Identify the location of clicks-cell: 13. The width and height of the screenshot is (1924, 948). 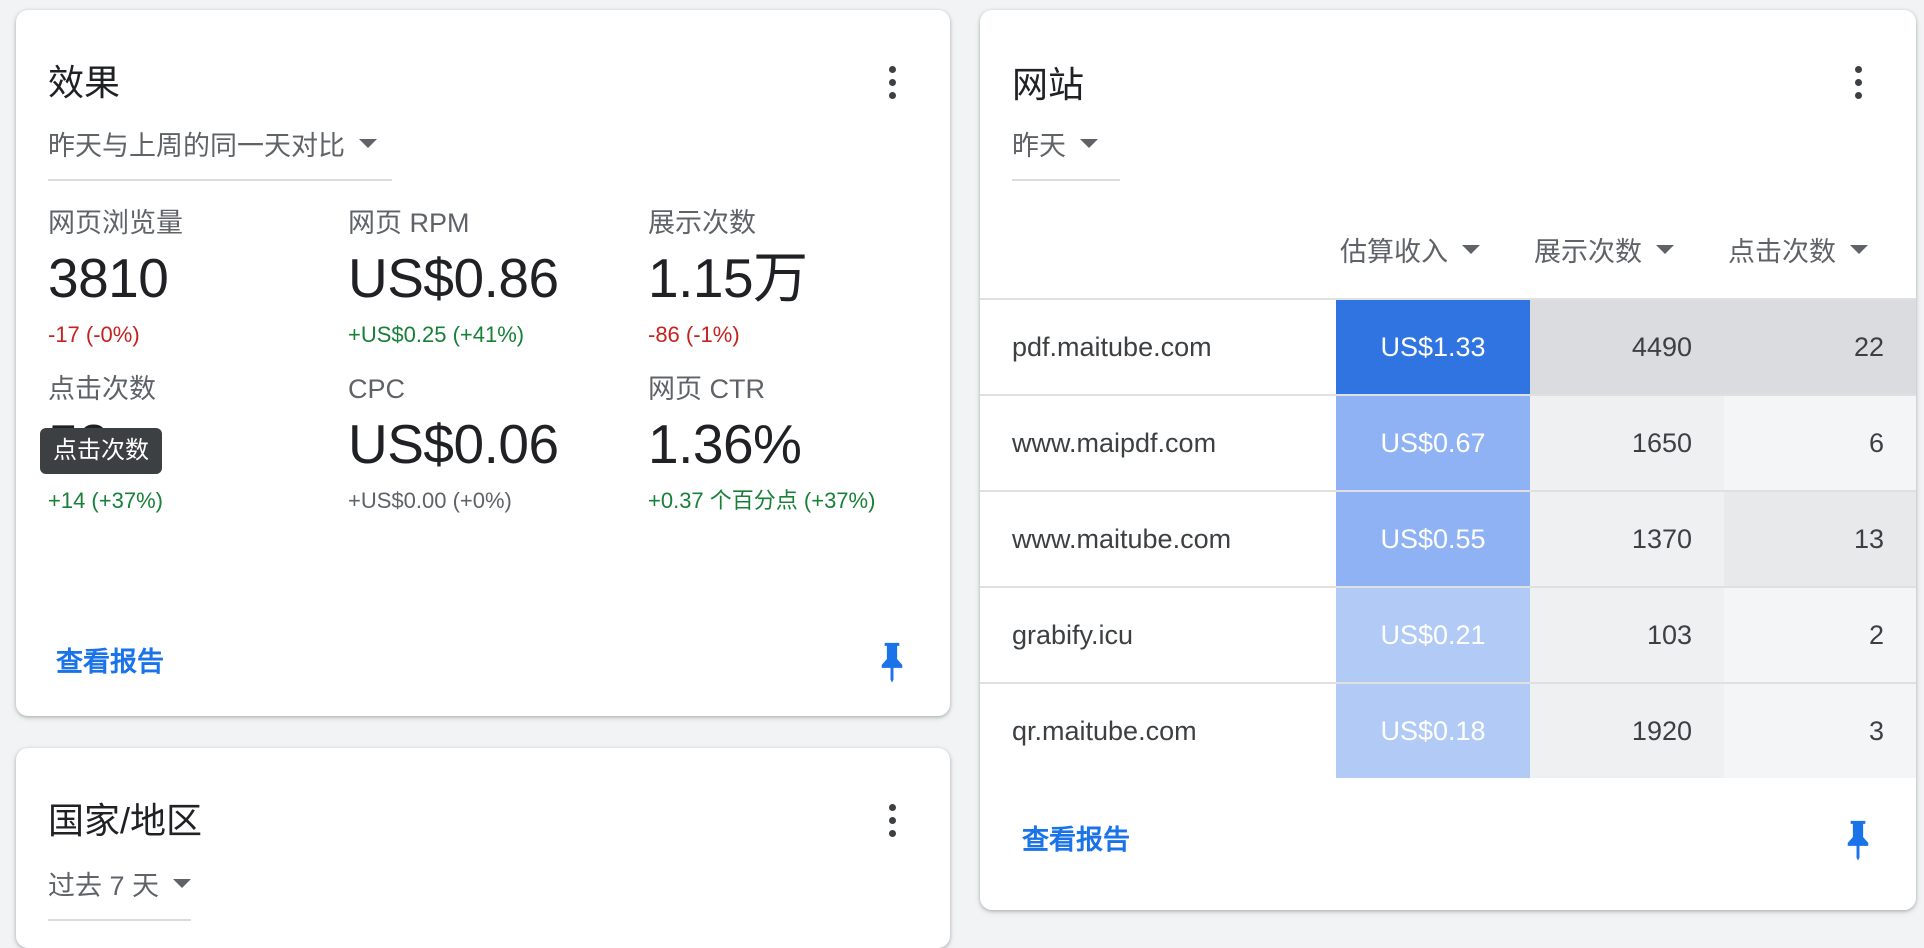
(1820, 539).